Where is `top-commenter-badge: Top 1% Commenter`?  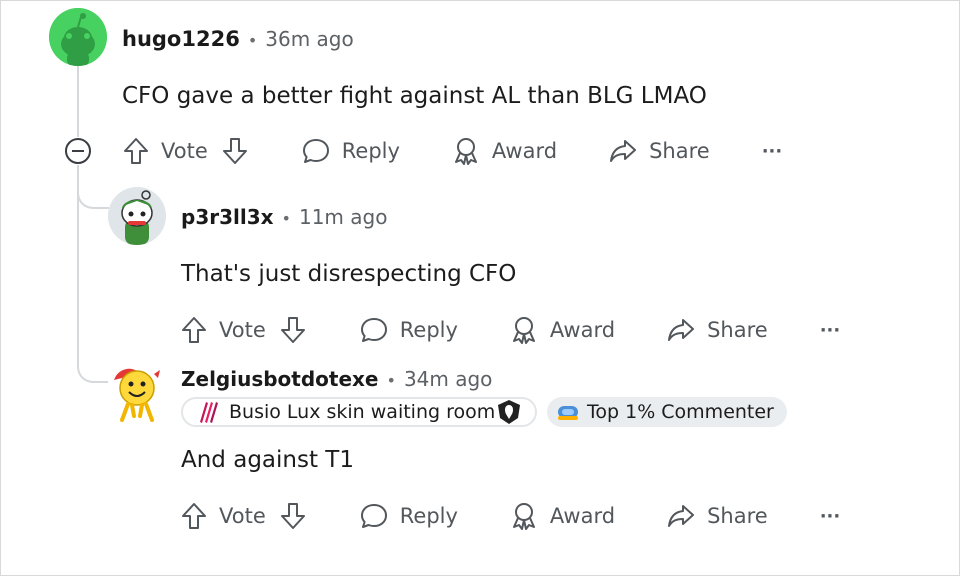
top-commenter-badge: Top 1% Commenter is located at coordinates (667, 412).